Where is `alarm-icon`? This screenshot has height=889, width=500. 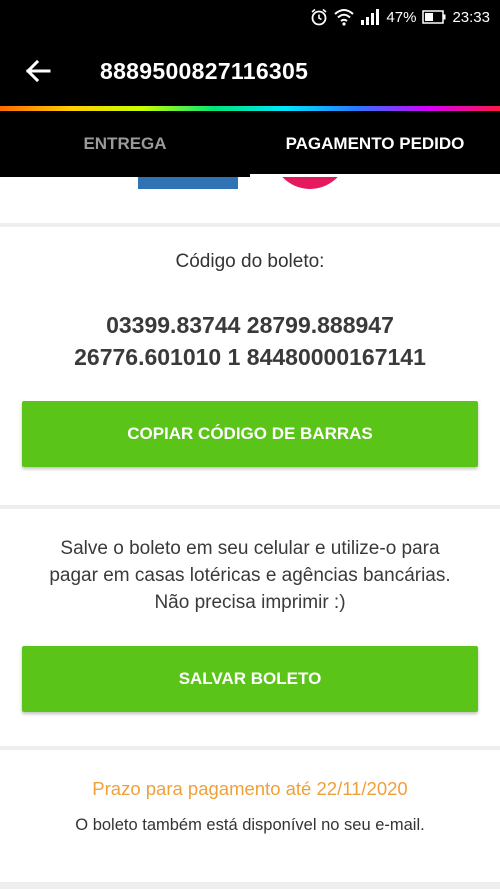 alarm-icon is located at coordinates (319, 17).